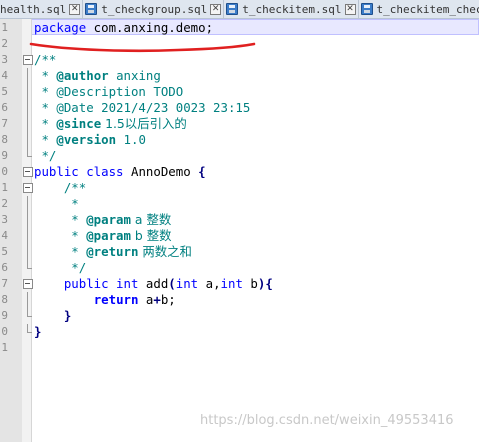 This screenshot has height=442, width=479. I want to click on code-text: * @param a 整数, so click(103, 219).